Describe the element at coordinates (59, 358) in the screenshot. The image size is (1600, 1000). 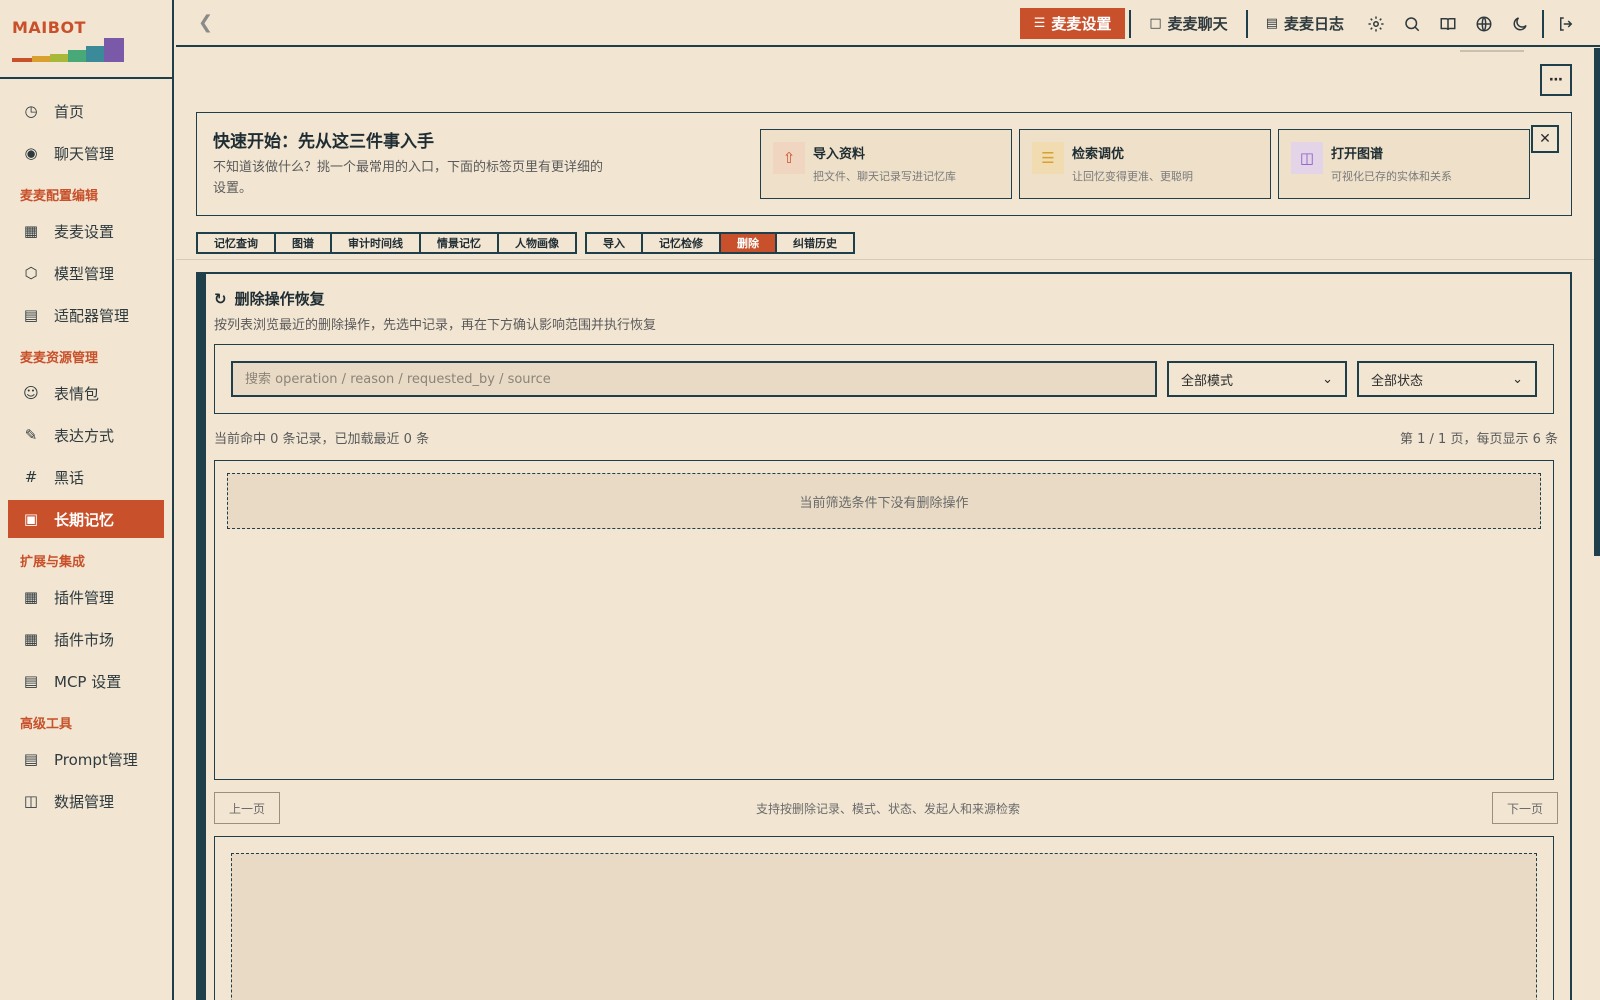
I see `sidebar-section-label: 麦麦资源管理` at that location.